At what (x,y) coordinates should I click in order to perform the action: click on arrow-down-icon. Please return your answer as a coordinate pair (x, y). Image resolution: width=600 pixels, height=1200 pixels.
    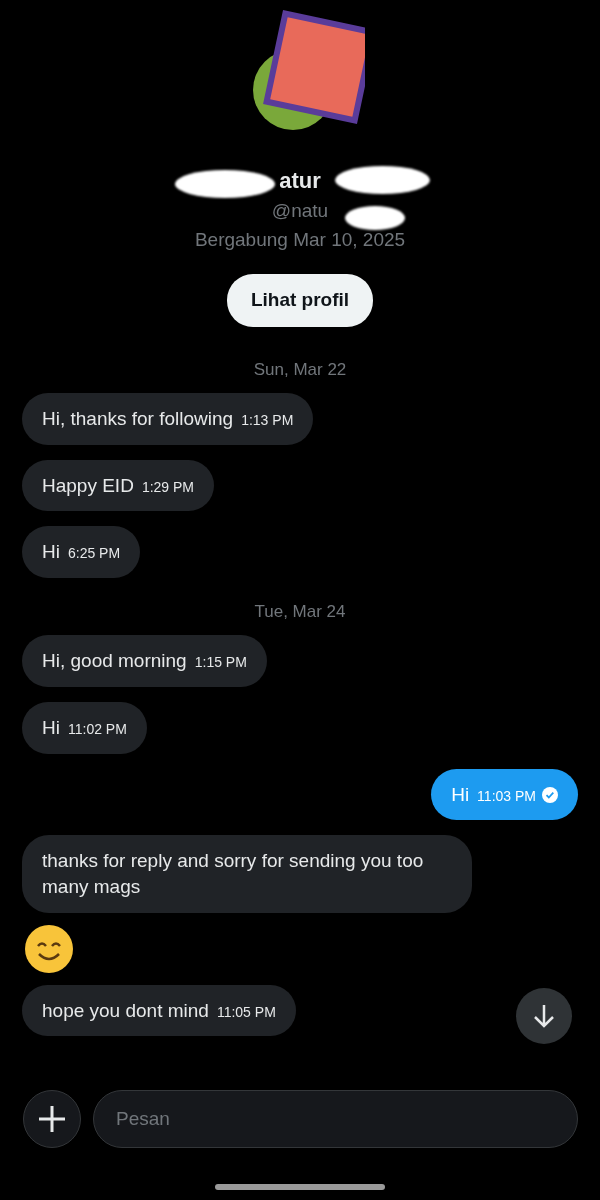
    Looking at the image, I should click on (544, 1016).